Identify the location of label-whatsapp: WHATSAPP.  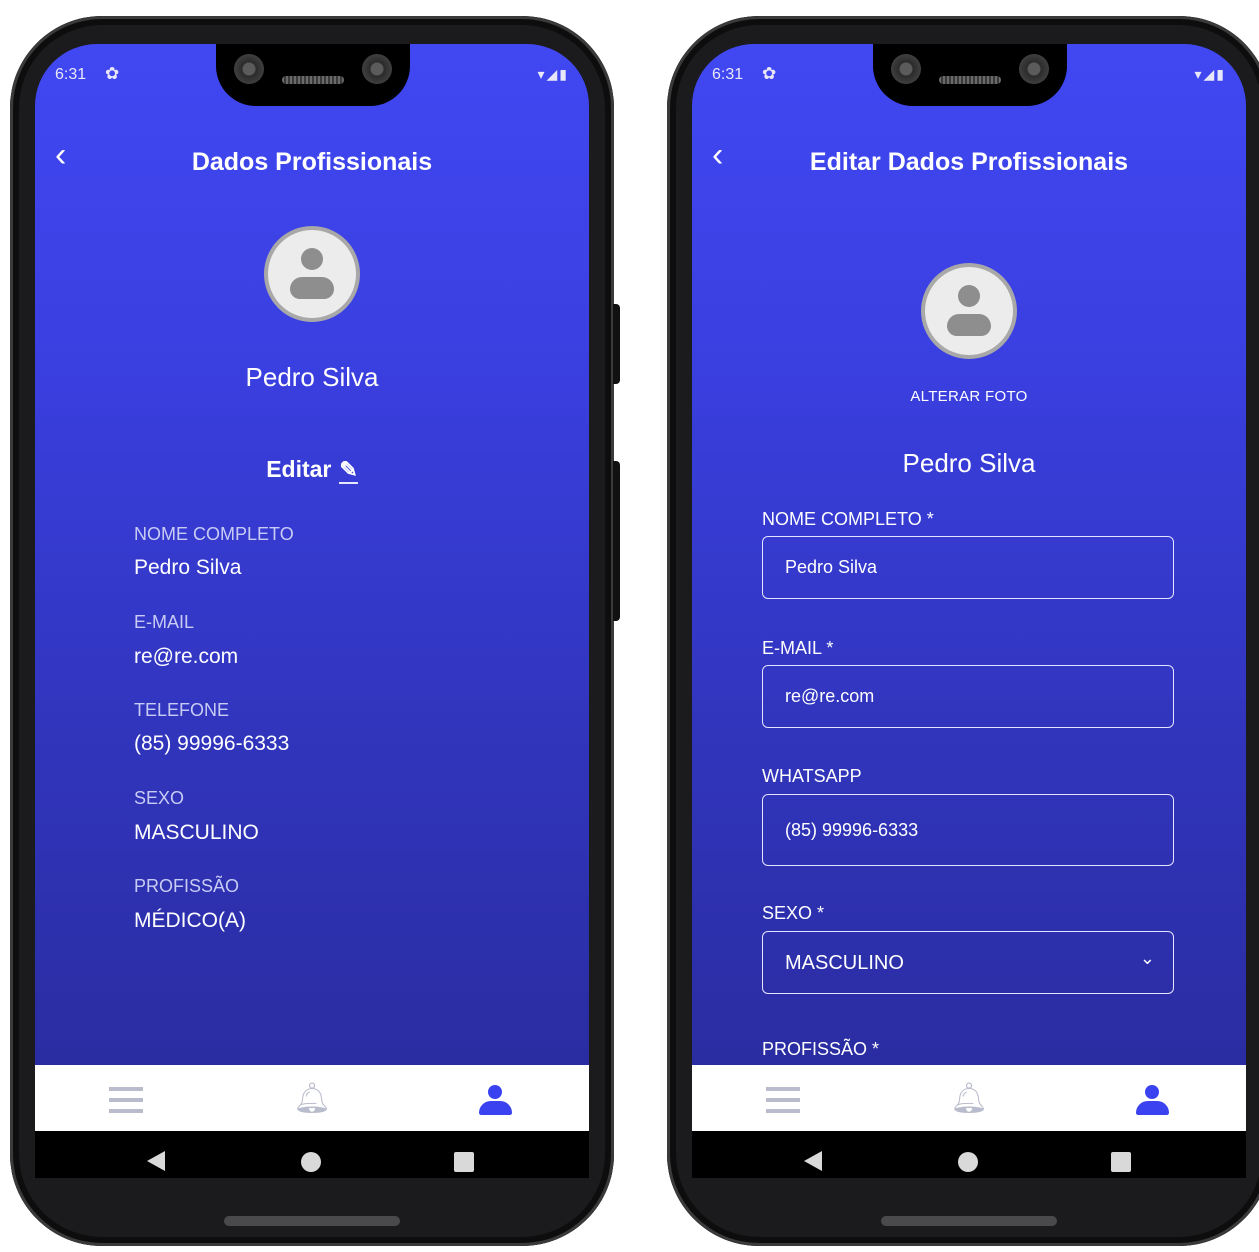
(812, 776).